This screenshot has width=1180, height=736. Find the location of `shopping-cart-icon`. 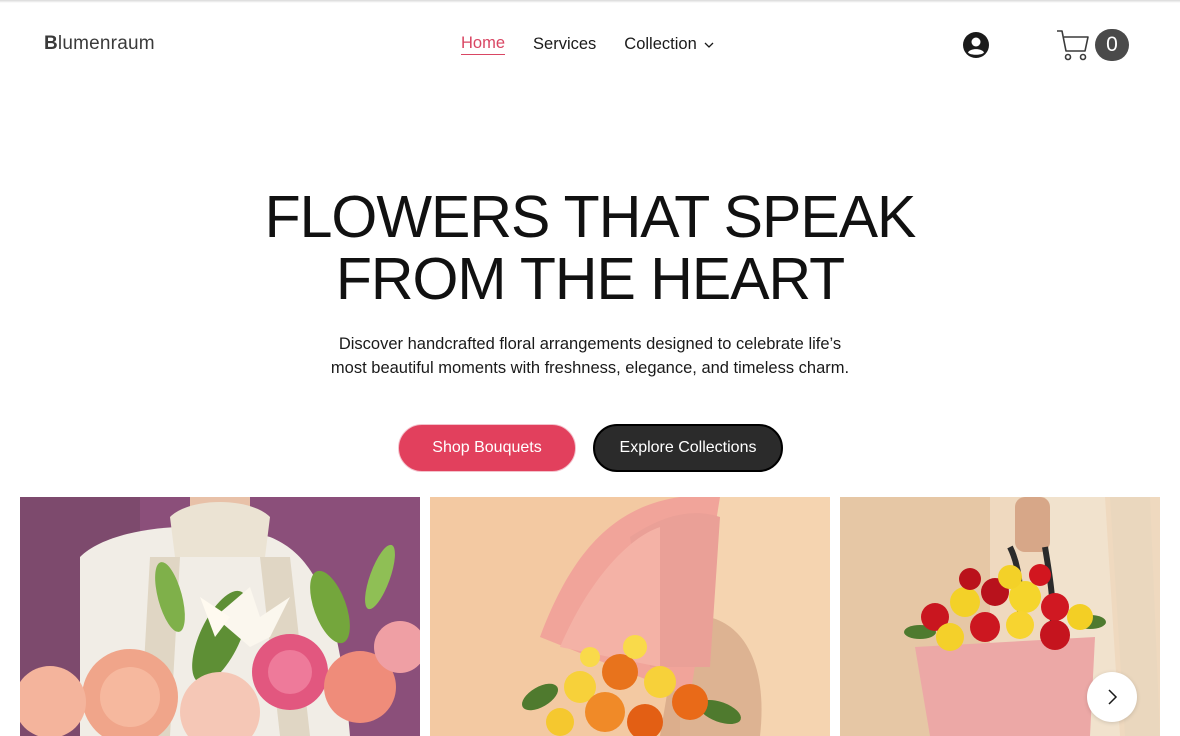

shopping-cart-icon is located at coordinates (1073, 45).